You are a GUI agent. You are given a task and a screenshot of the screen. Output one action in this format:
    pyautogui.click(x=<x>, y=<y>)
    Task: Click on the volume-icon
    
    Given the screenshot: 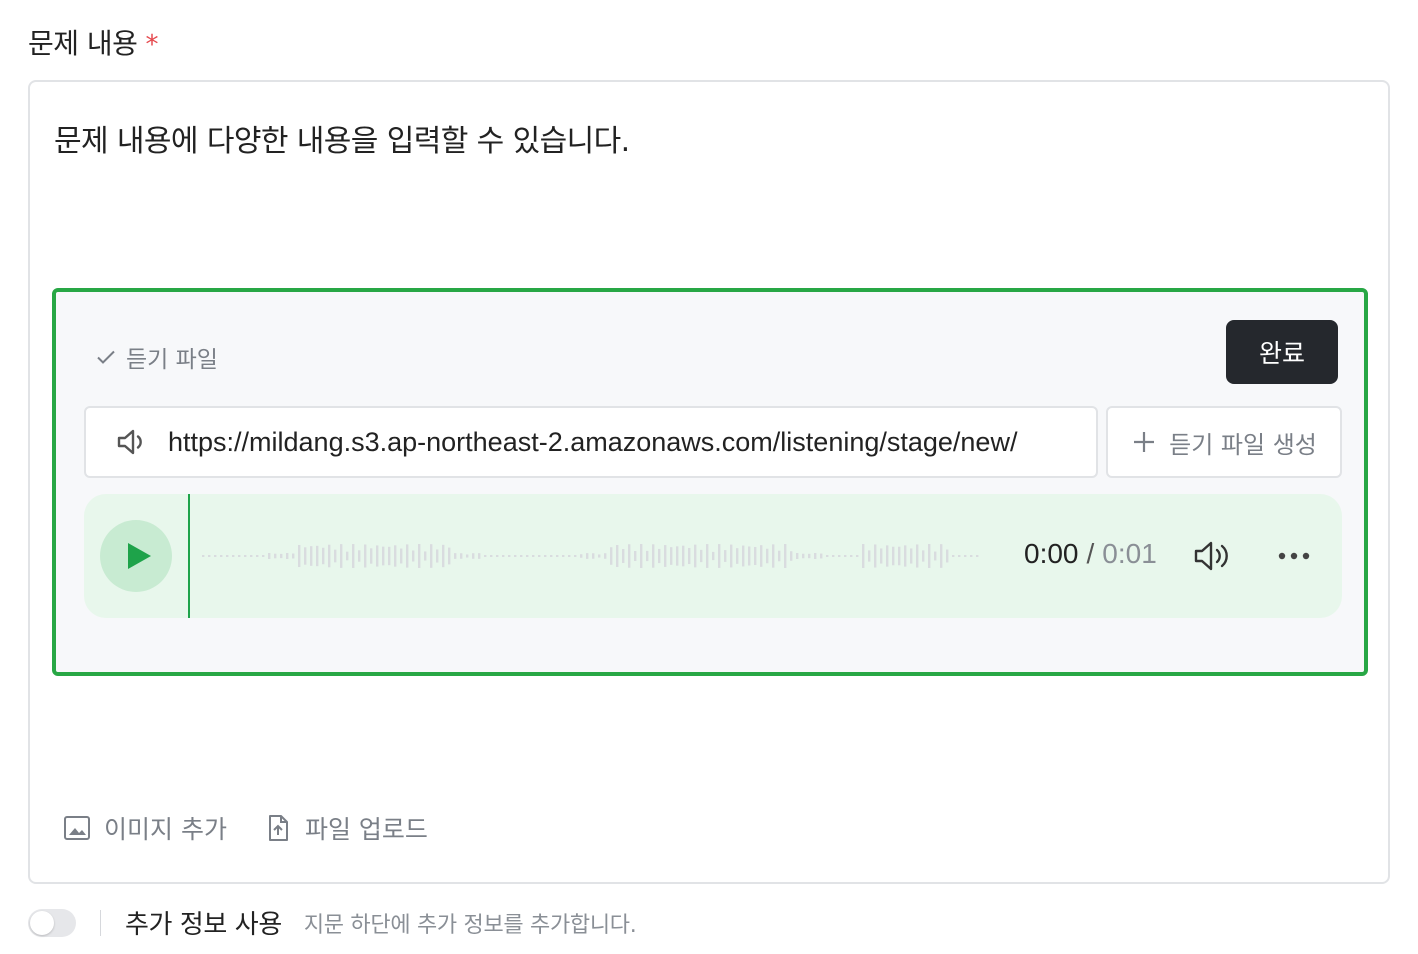 What is the action you would take?
    pyautogui.click(x=1214, y=556)
    